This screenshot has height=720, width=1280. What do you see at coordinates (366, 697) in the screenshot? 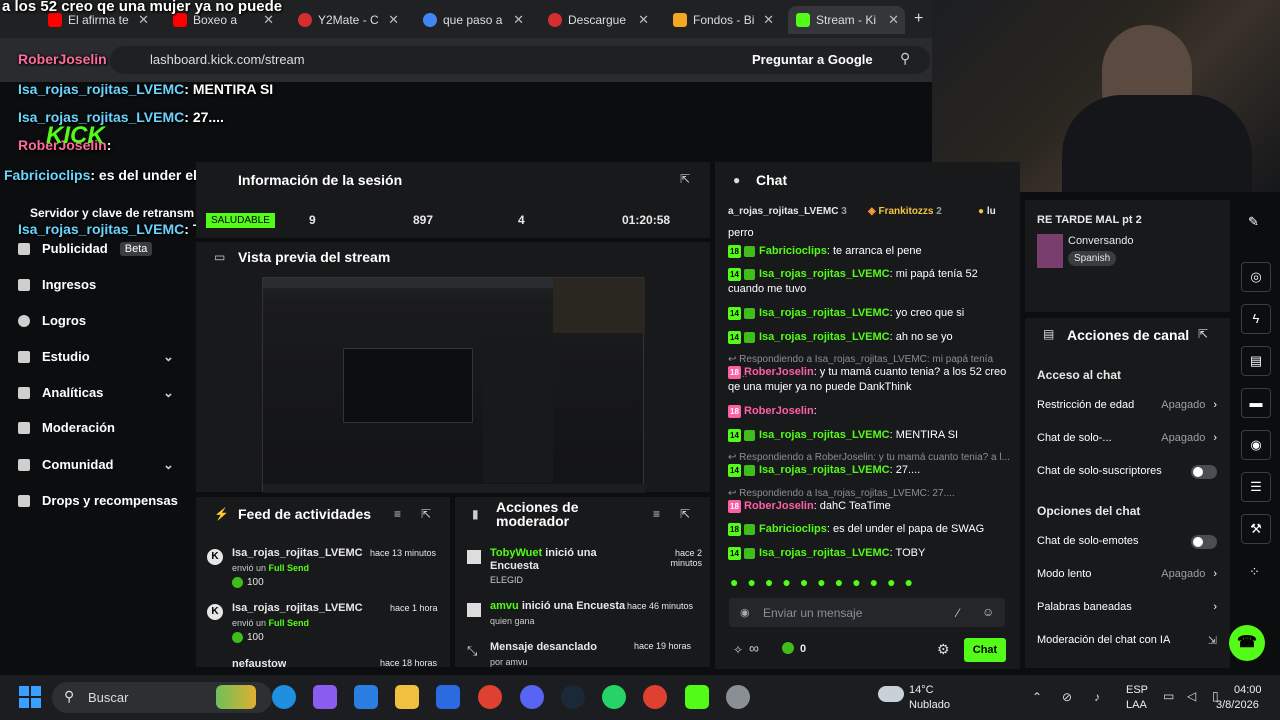
I see `outlook-icon` at bounding box center [366, 697].